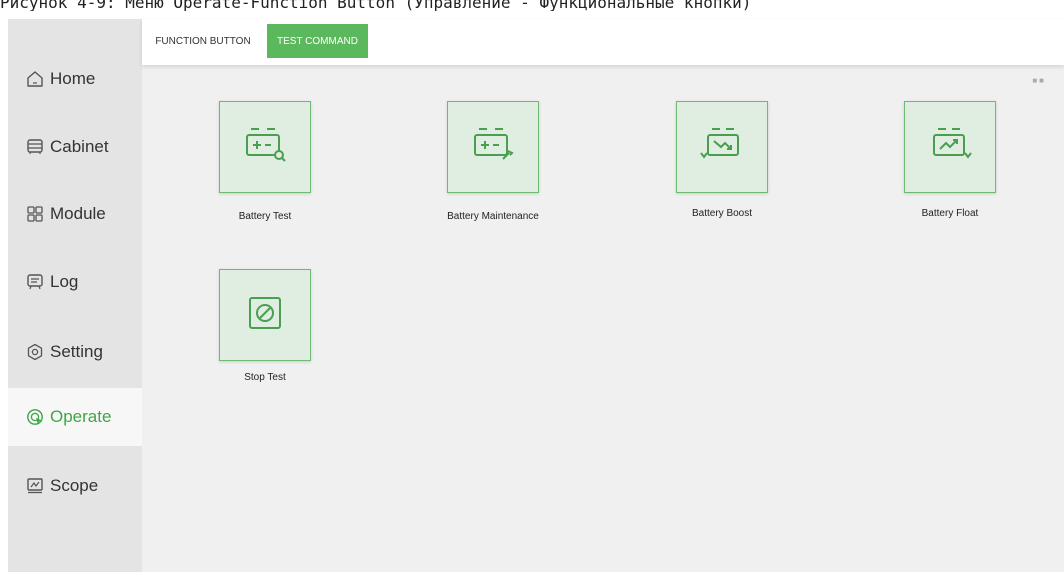 This screenshot has width=1064, height=572. I want to click on battery-maintenance-button, so click(493, 147).